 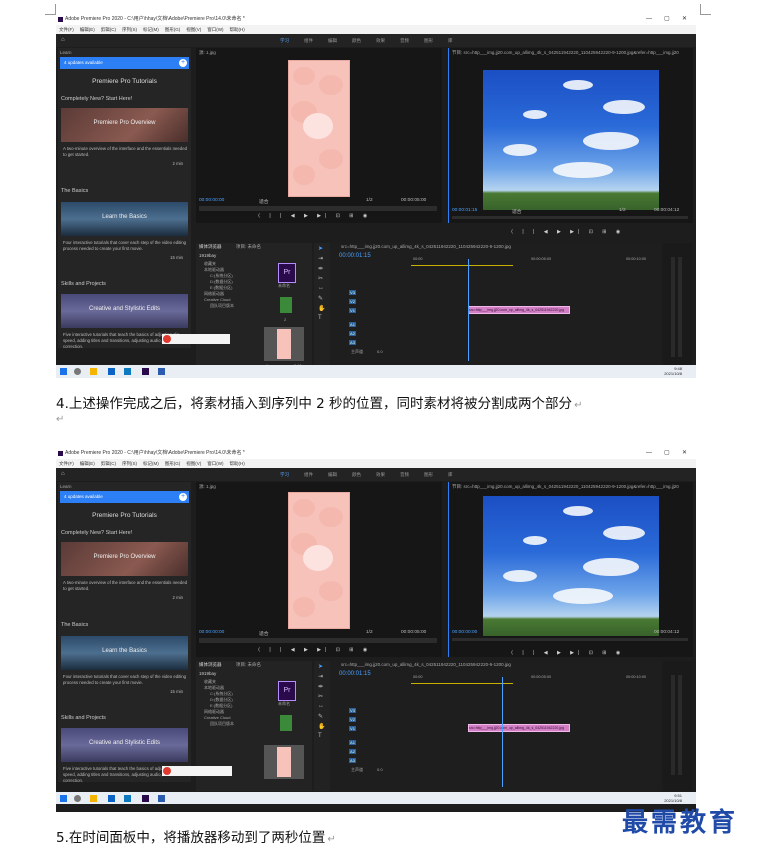 I want to click on type-tool-icon: T, so click(x=320, y=318).